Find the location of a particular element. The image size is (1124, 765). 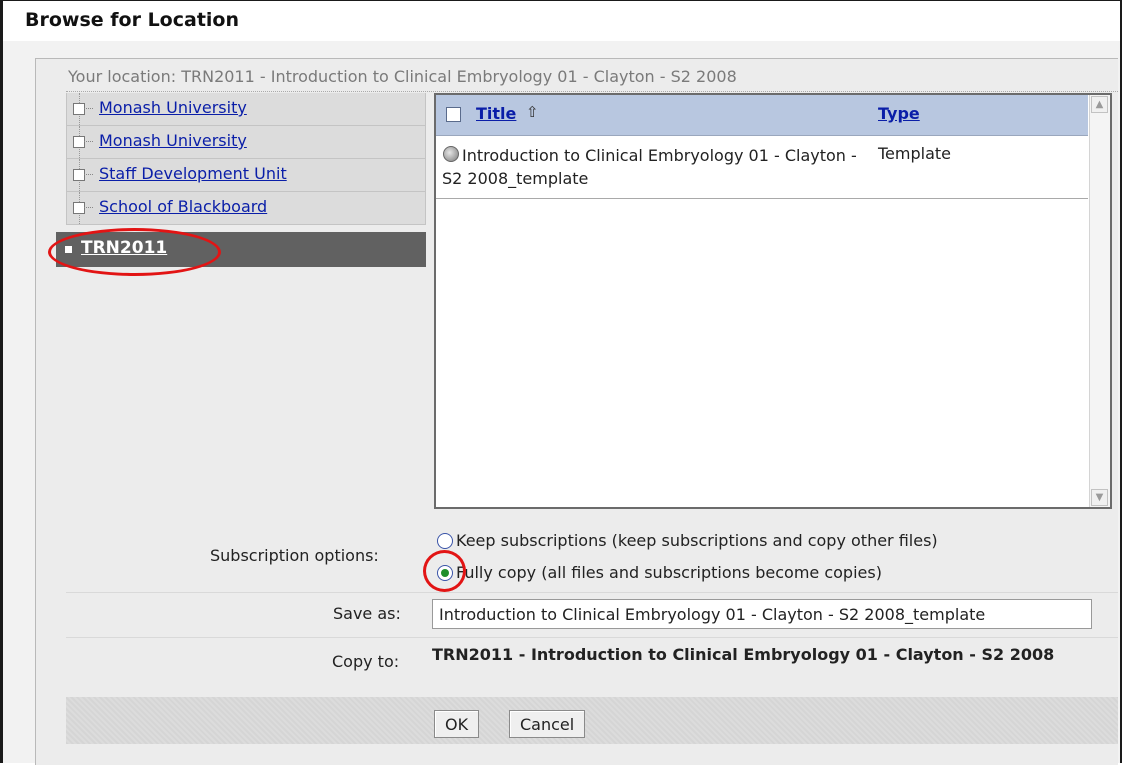

tree-item-link: School of Blackboard is located at coordinates (183, 206).